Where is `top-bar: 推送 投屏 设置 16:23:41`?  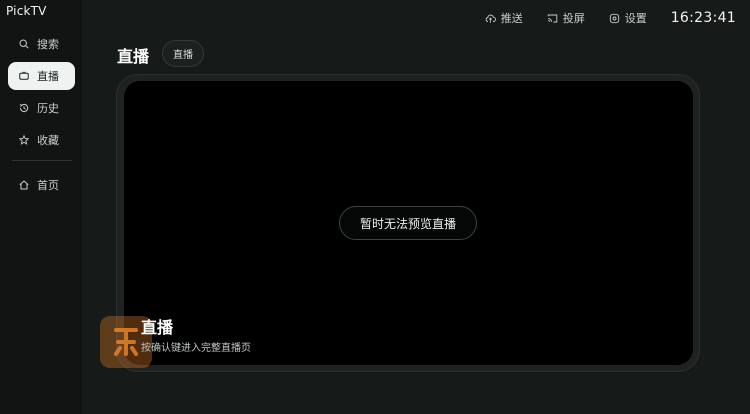
top-bar: 推送 投屏 设置 16:23:41 is located at coordinates (610, 18).